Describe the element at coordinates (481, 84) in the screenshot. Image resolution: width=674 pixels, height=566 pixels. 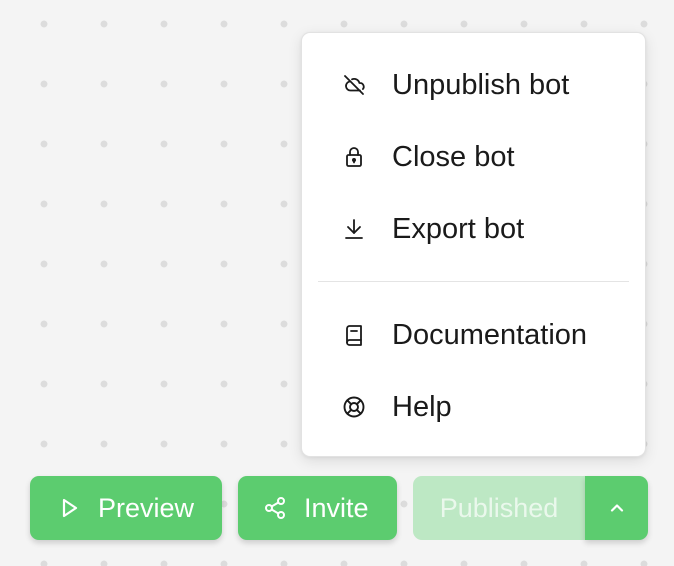
I see `menu-item-label: Unpublish bot` at that location.